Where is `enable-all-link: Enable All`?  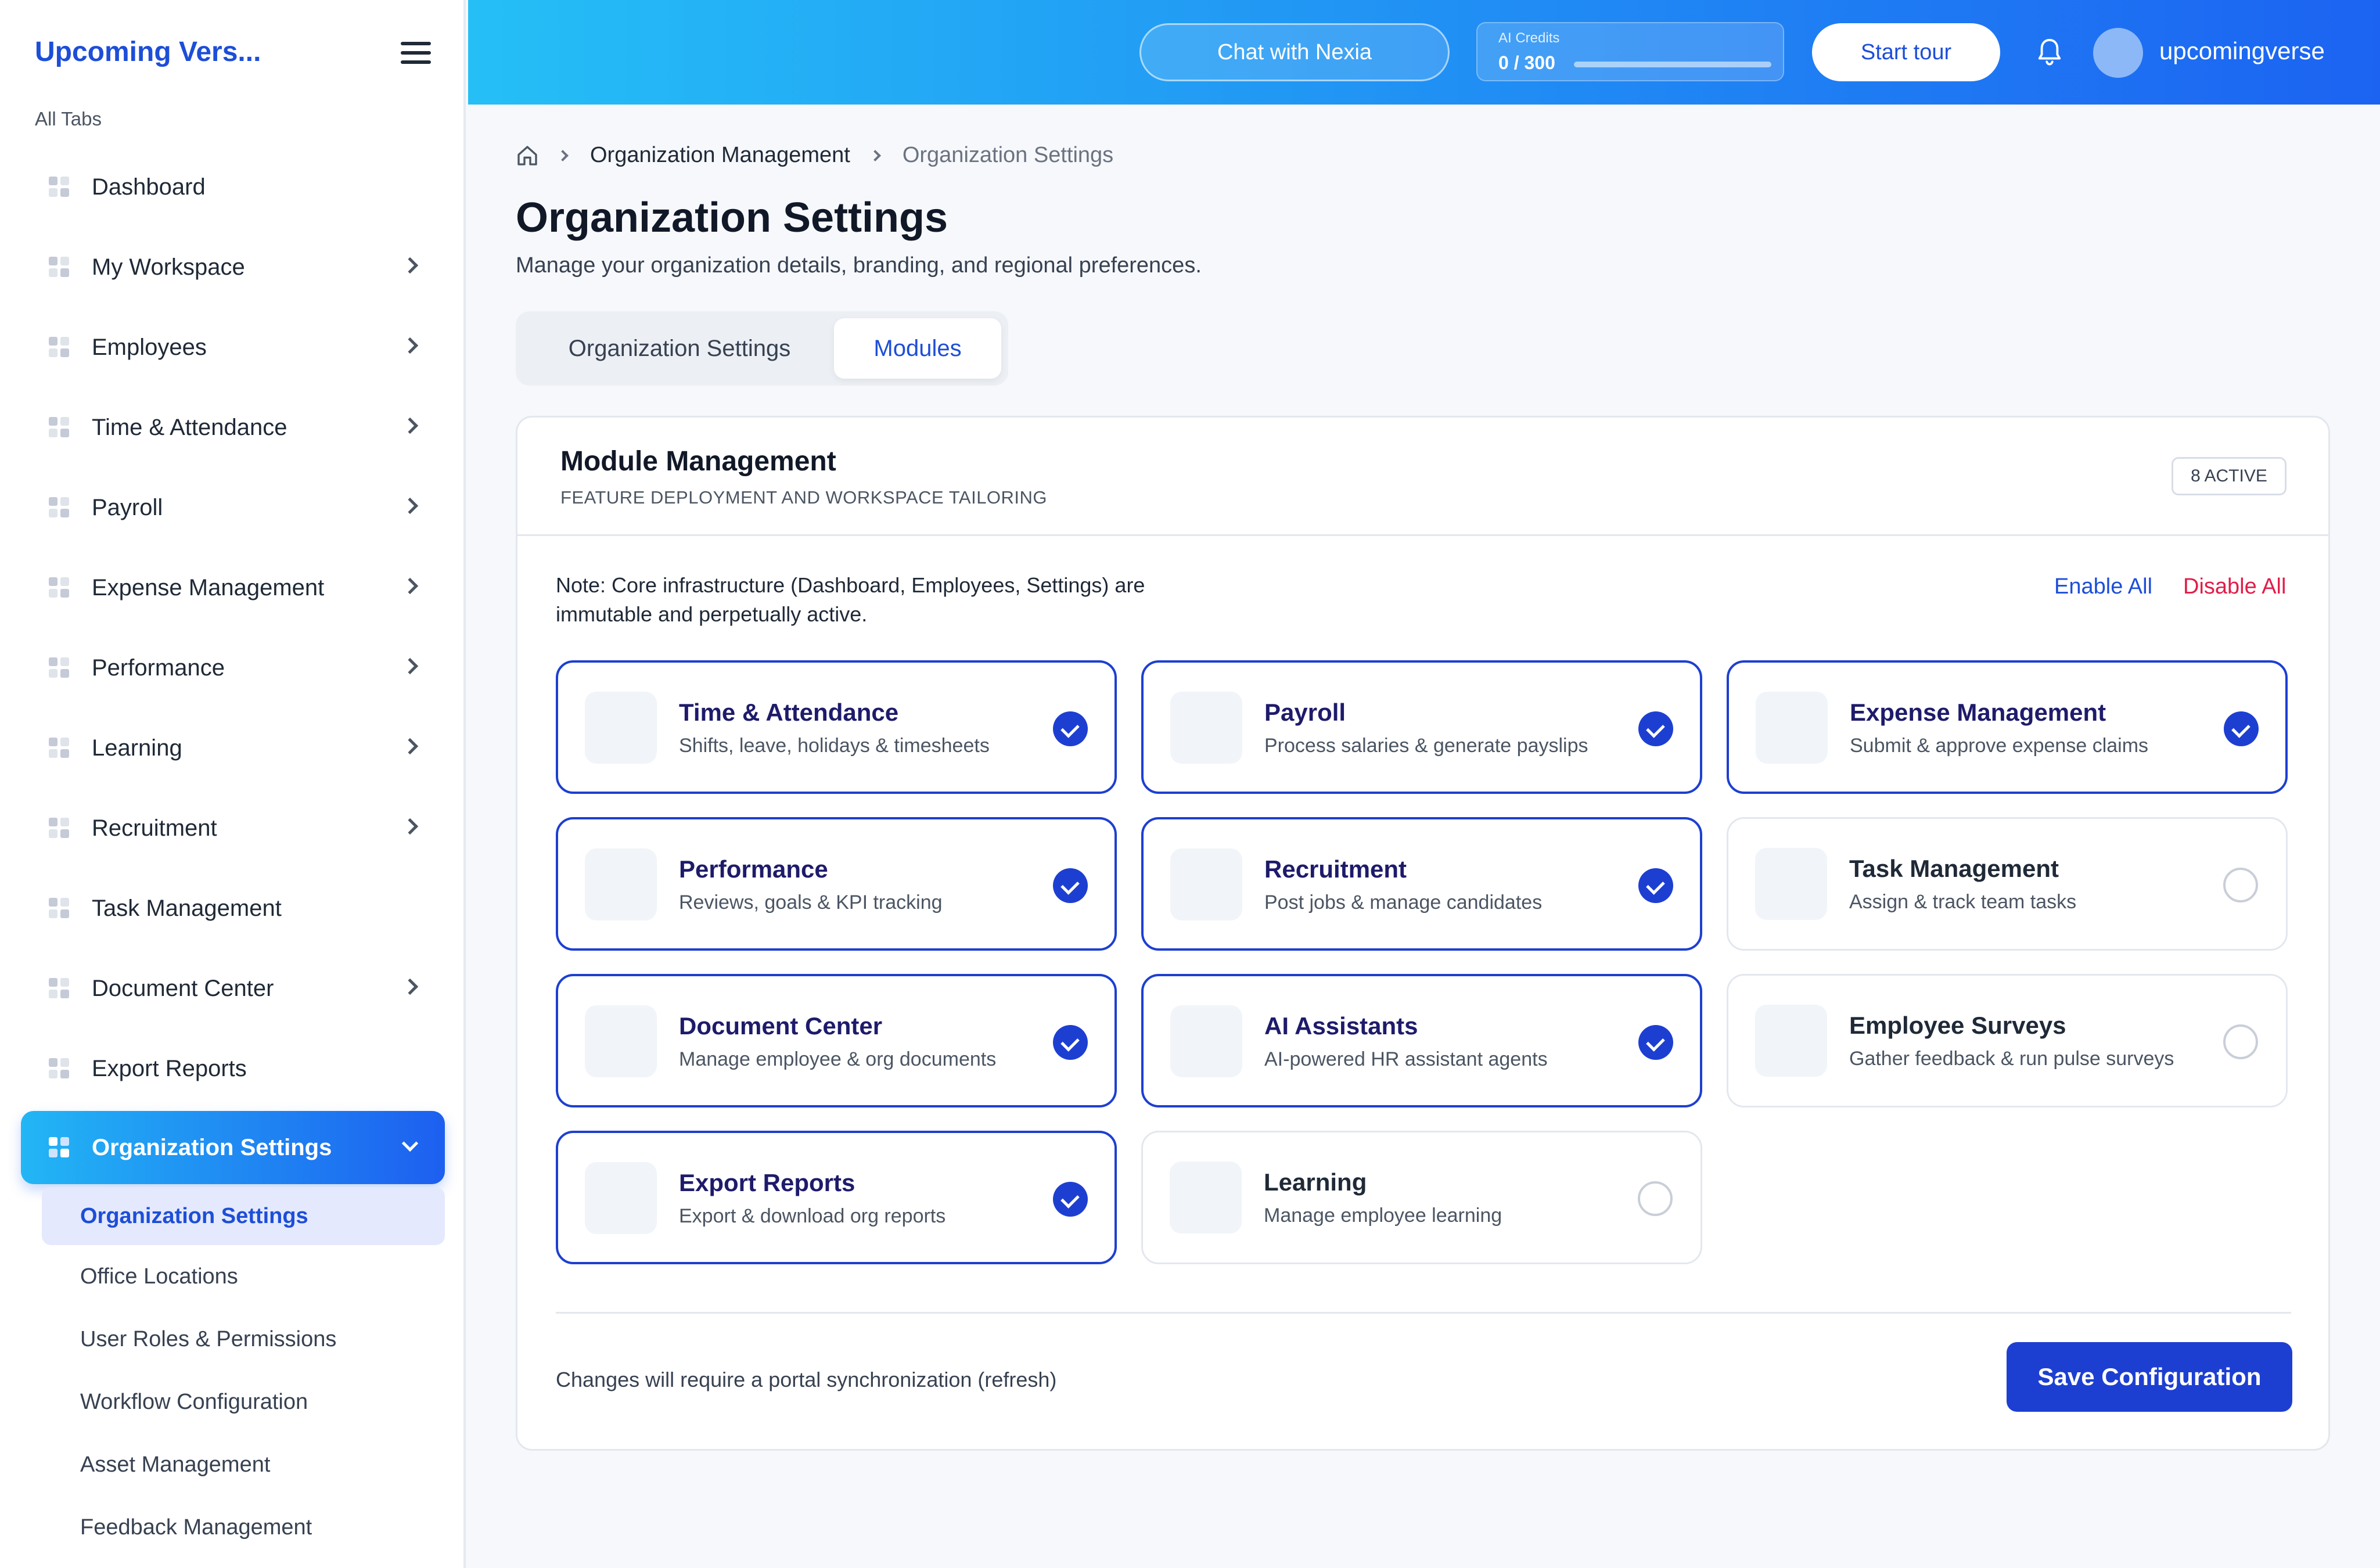
enable-all-link: Enable All is located at coordinates (2103, 586).